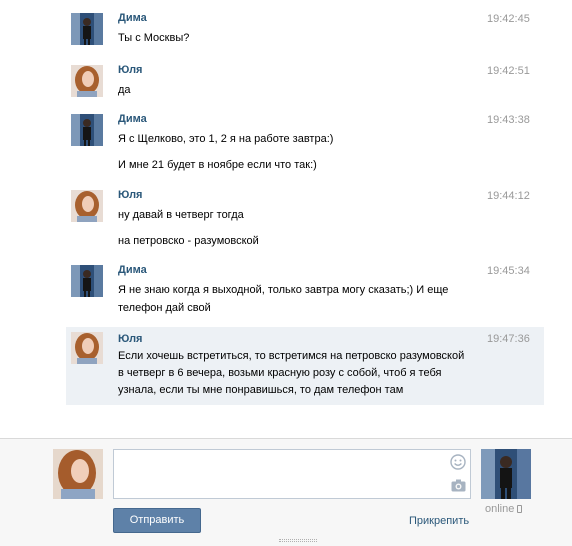 This screenshot has height=546, width=572. I want to click on message-time: 19:42:45, so click(508, 19).